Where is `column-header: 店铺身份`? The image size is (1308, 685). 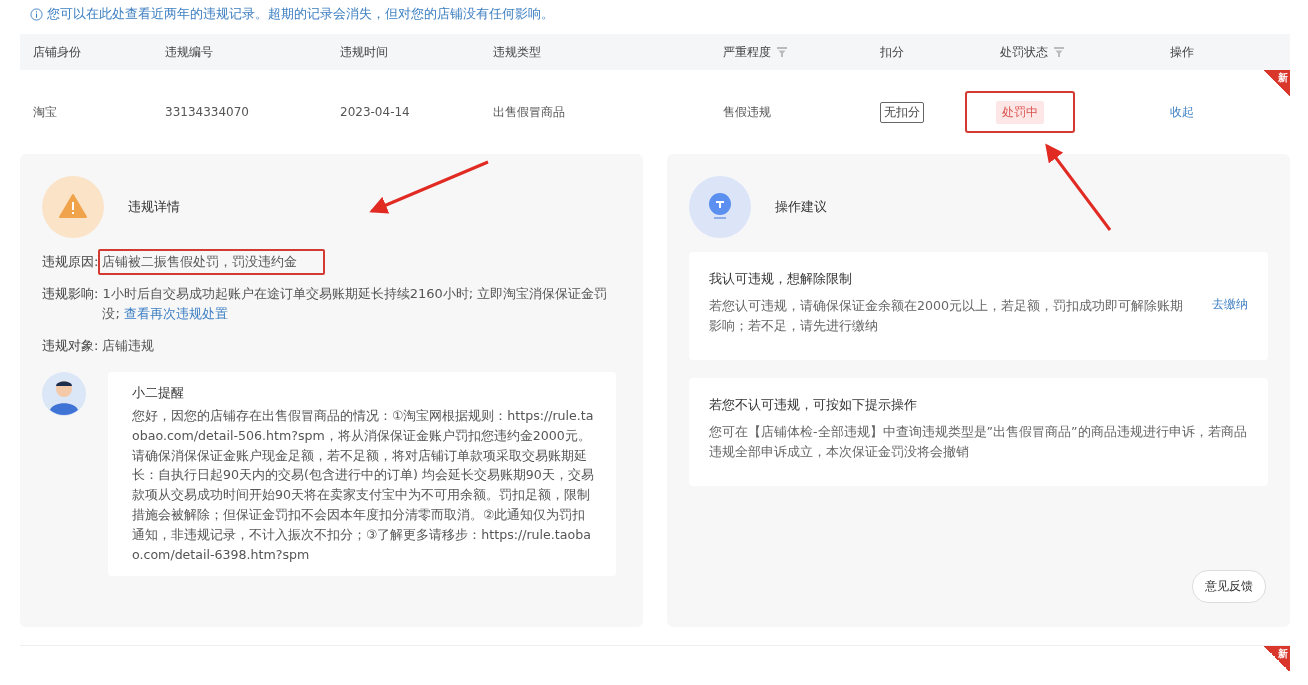 column-header: 店铺身份 is located at coordinates (57, 52).